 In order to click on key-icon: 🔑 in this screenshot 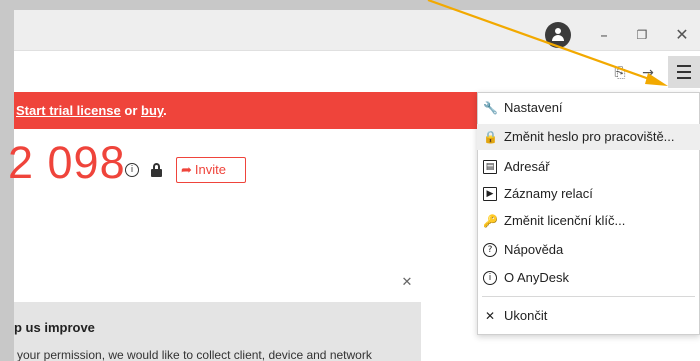, I will do `click(490, 221)`.